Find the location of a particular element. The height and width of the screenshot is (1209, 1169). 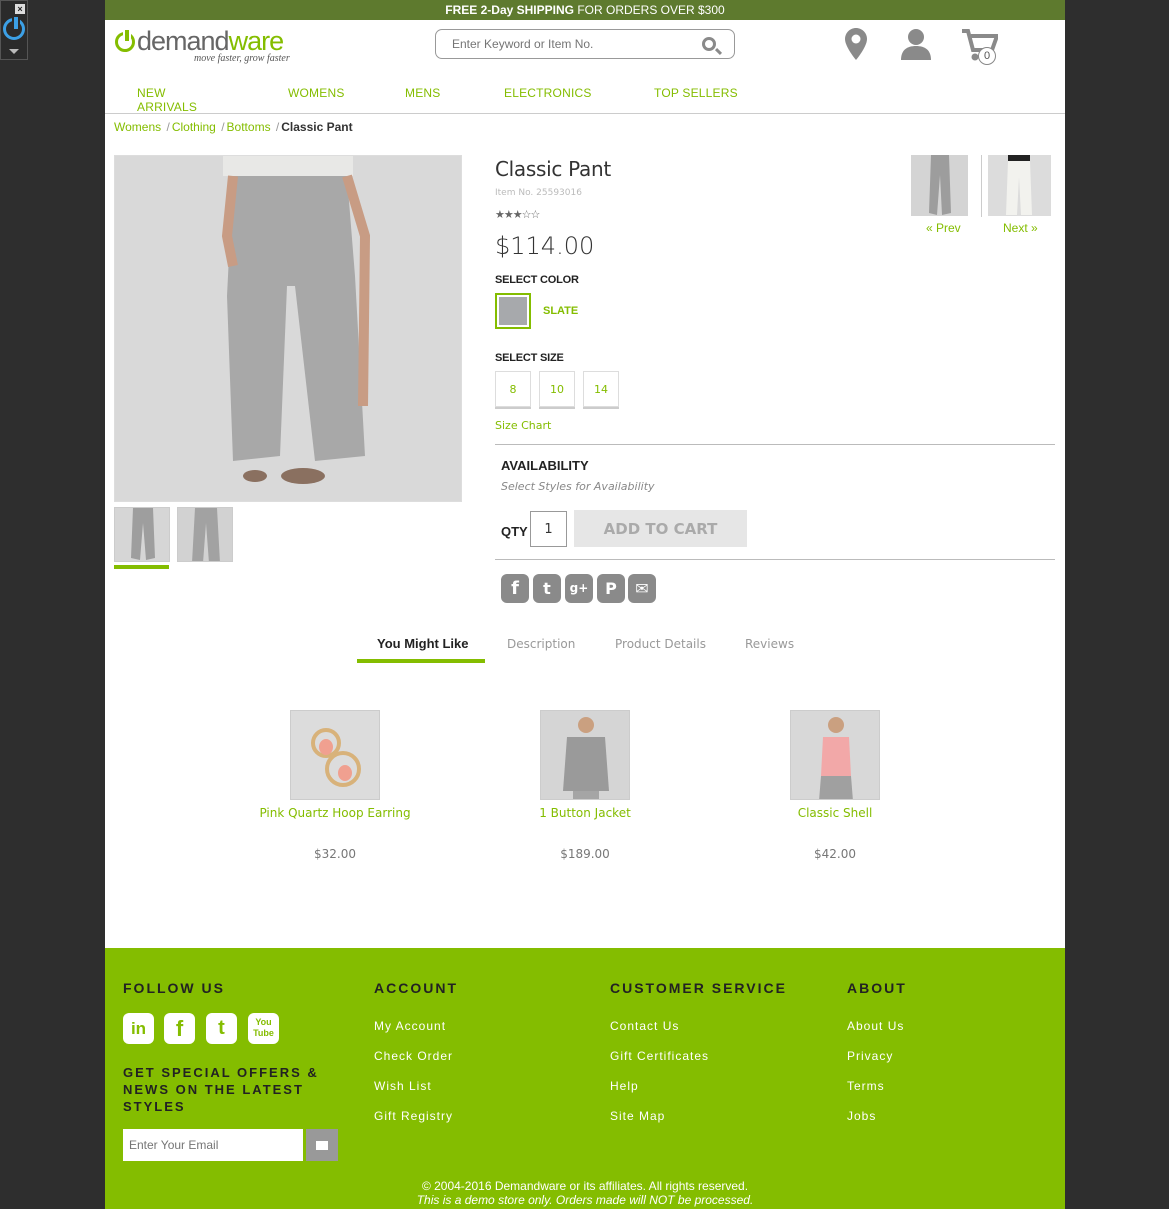

footer-link-gift-registry: Gift Registry is located at coordinates (413, 1116).